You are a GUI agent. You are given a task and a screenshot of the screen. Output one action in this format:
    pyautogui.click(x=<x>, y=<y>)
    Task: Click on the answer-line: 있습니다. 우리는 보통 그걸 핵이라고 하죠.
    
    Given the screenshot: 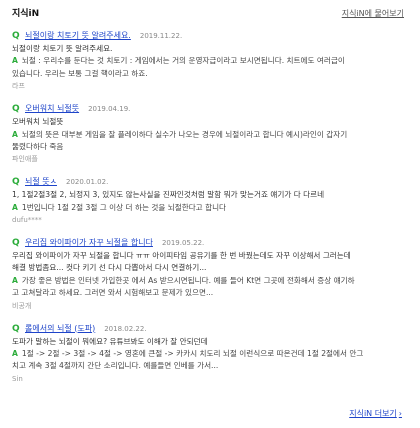 What is the action you would take?
    pyautogui.click(x=80, y=73)
    